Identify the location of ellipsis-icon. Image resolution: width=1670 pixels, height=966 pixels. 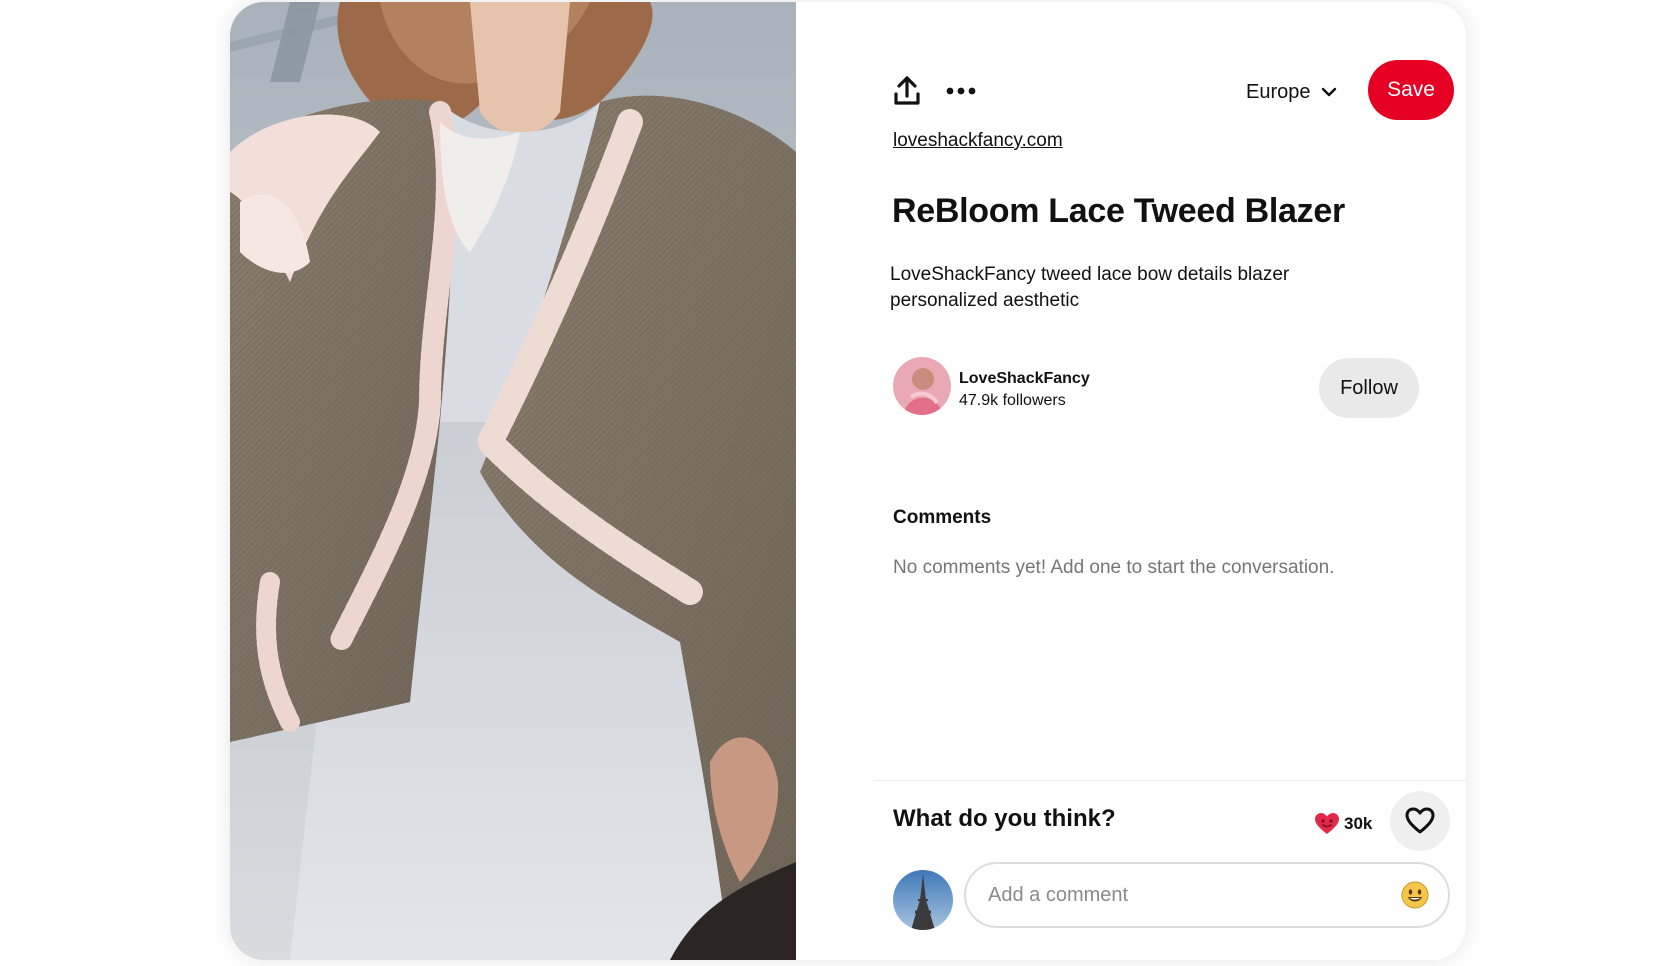
(961, 91).